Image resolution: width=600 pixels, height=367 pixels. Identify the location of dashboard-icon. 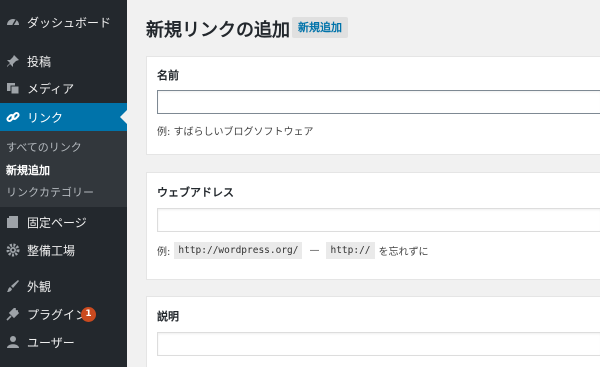
(13, 22).